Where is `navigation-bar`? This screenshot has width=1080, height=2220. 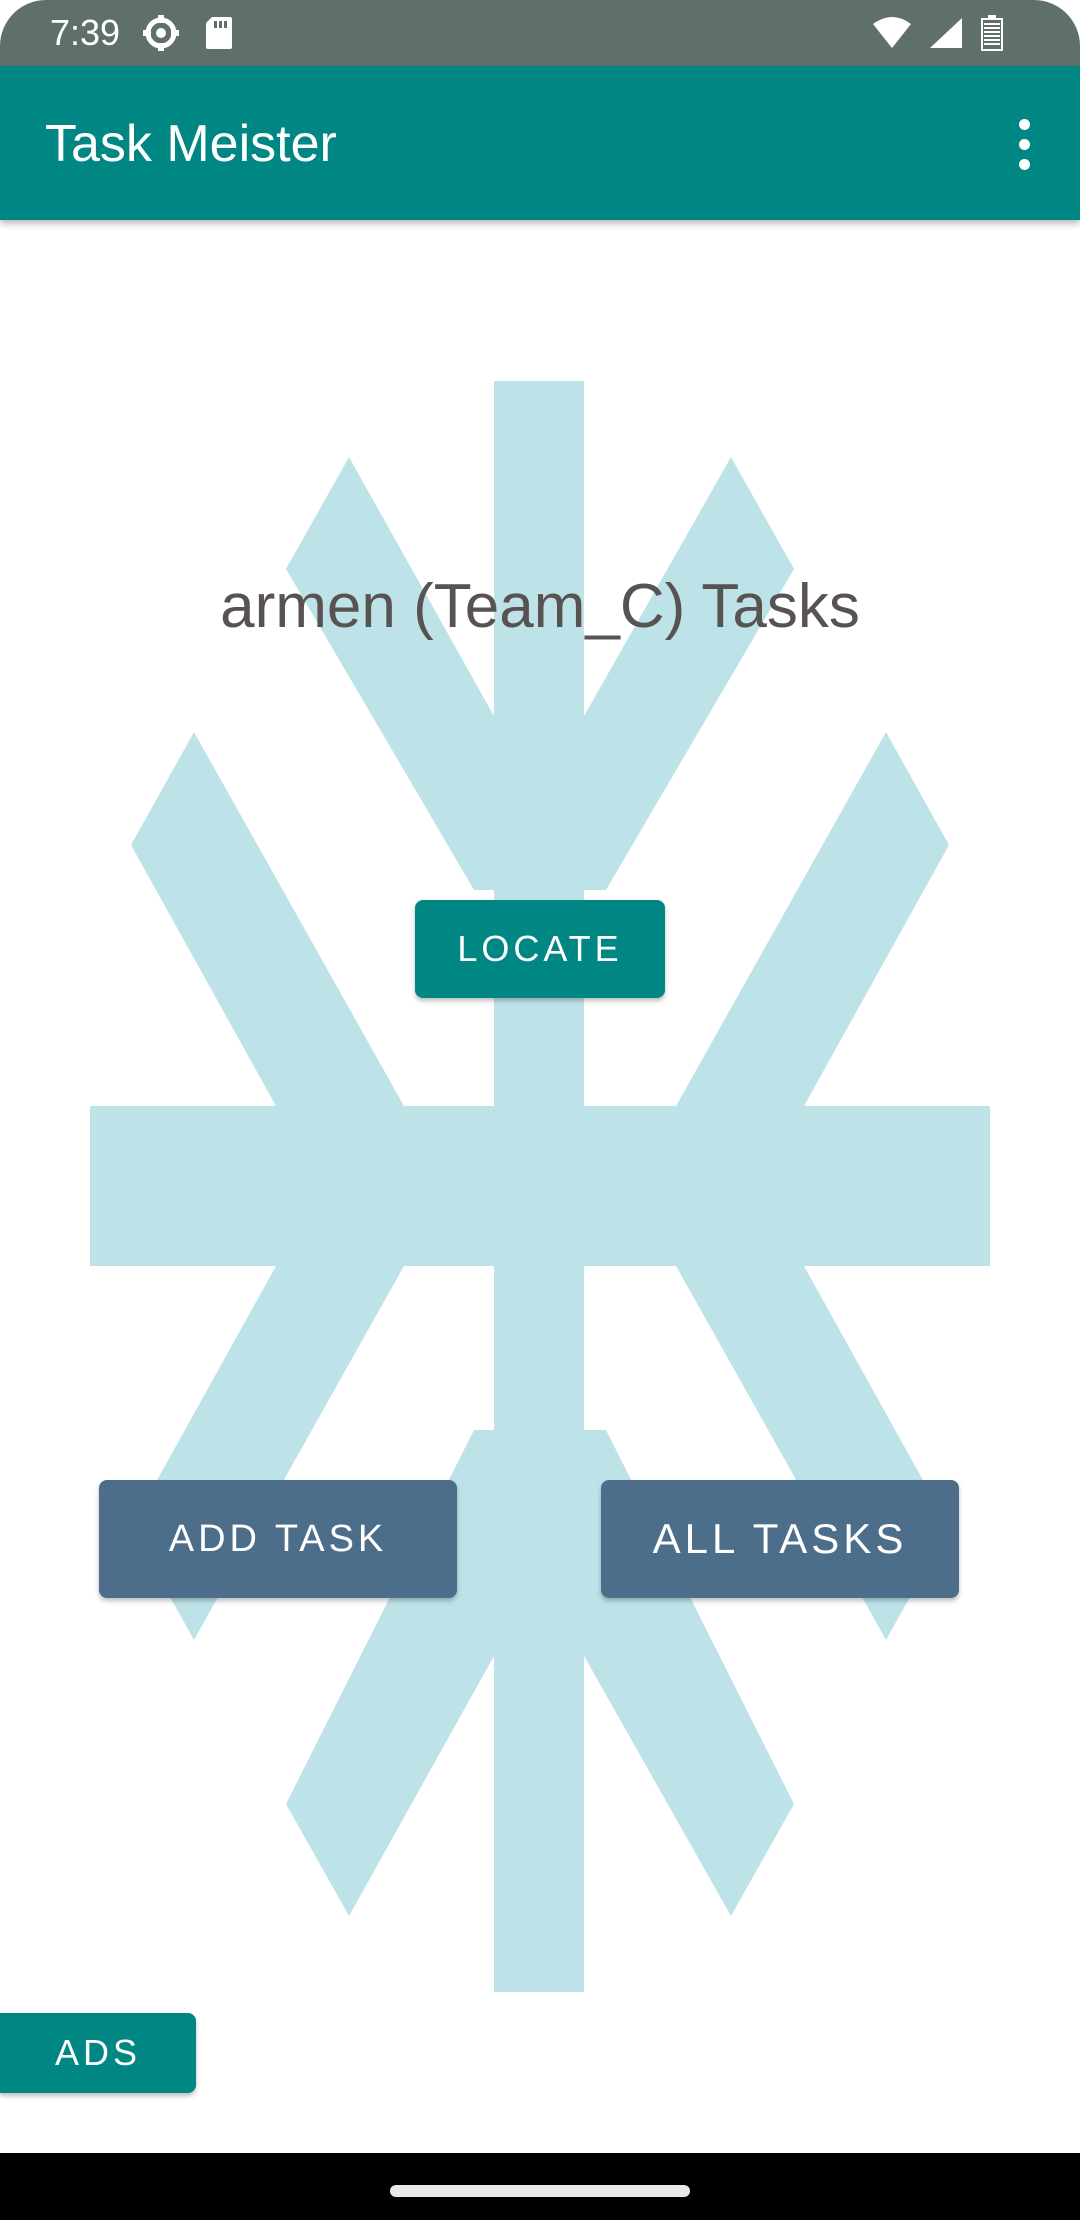 navigation-bar is located at coordinates (540, 2186).